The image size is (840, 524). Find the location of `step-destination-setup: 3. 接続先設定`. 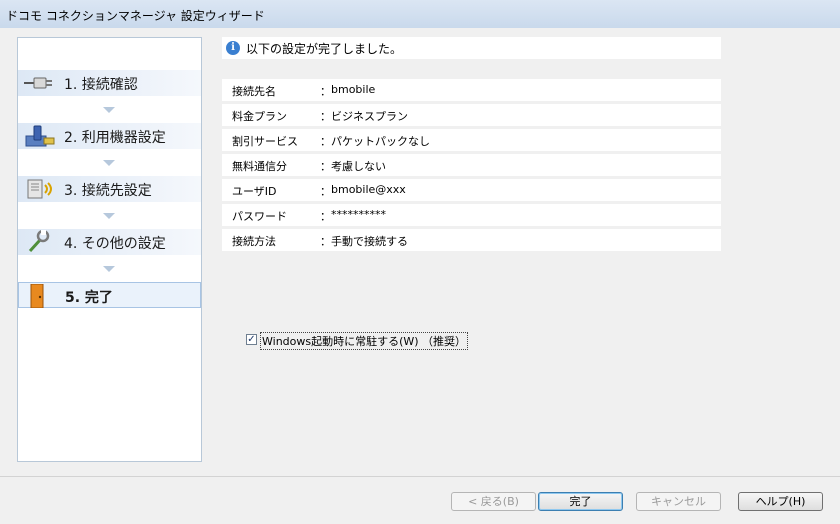

step-destination-setup: 3. 接続先設定 is located at coordinates (109, 189).